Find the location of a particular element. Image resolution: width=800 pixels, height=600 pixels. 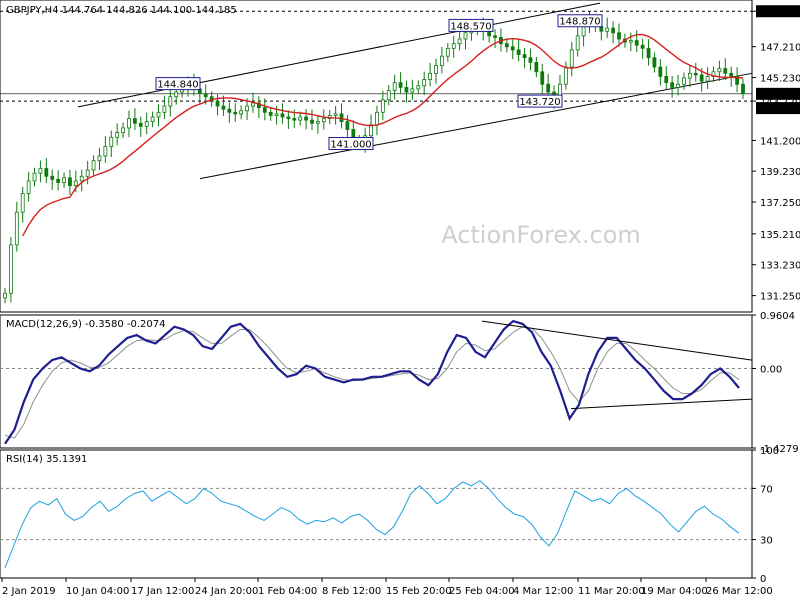

rsi-tick-label: 30 is located at coordinates (766, 541).